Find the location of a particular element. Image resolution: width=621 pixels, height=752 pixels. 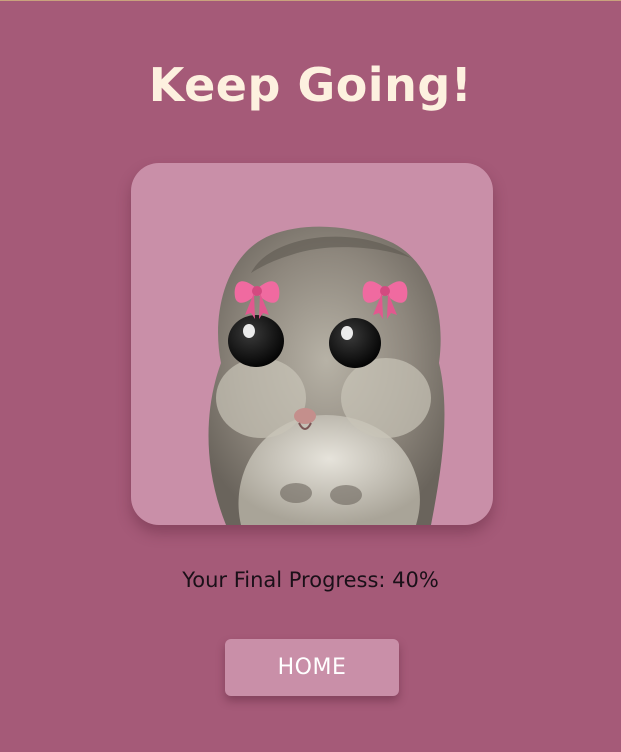

page-title: Keep Going! is located at coordinates (310, 85).